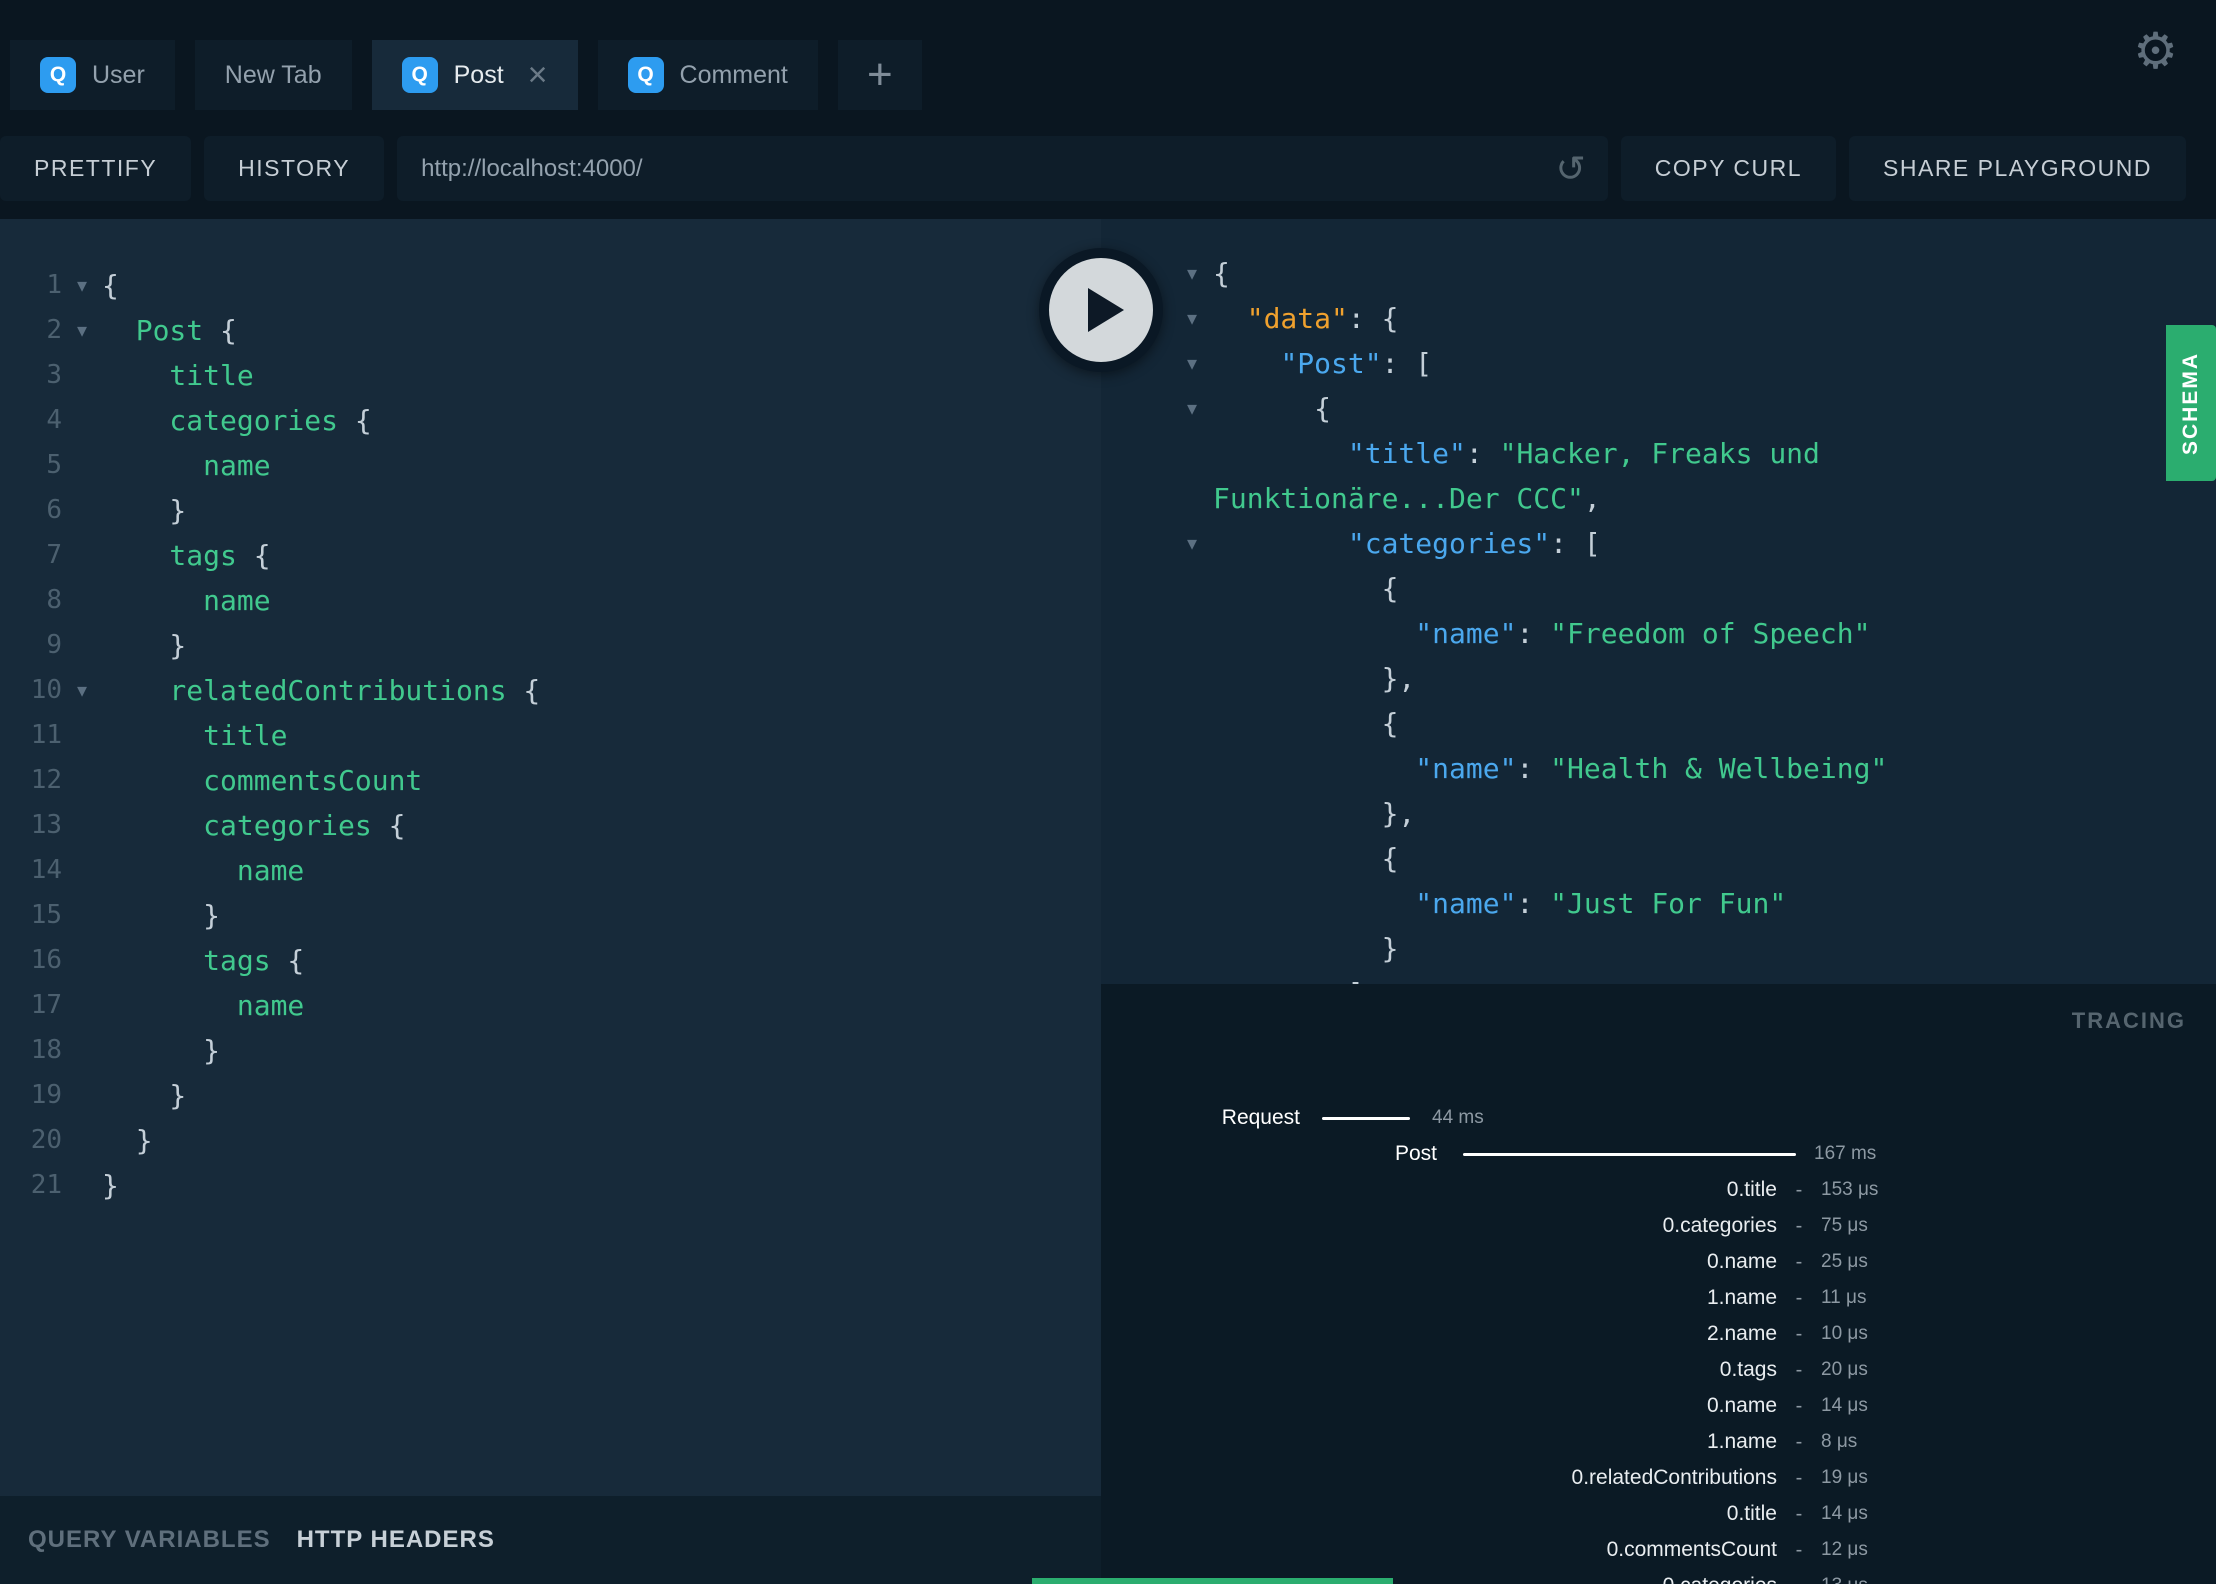 The width and height of the screenshot is (2216, 1584). Describe the element at coordinates (46, 690) in the screenshot. I see `line-number: 10` at that location.